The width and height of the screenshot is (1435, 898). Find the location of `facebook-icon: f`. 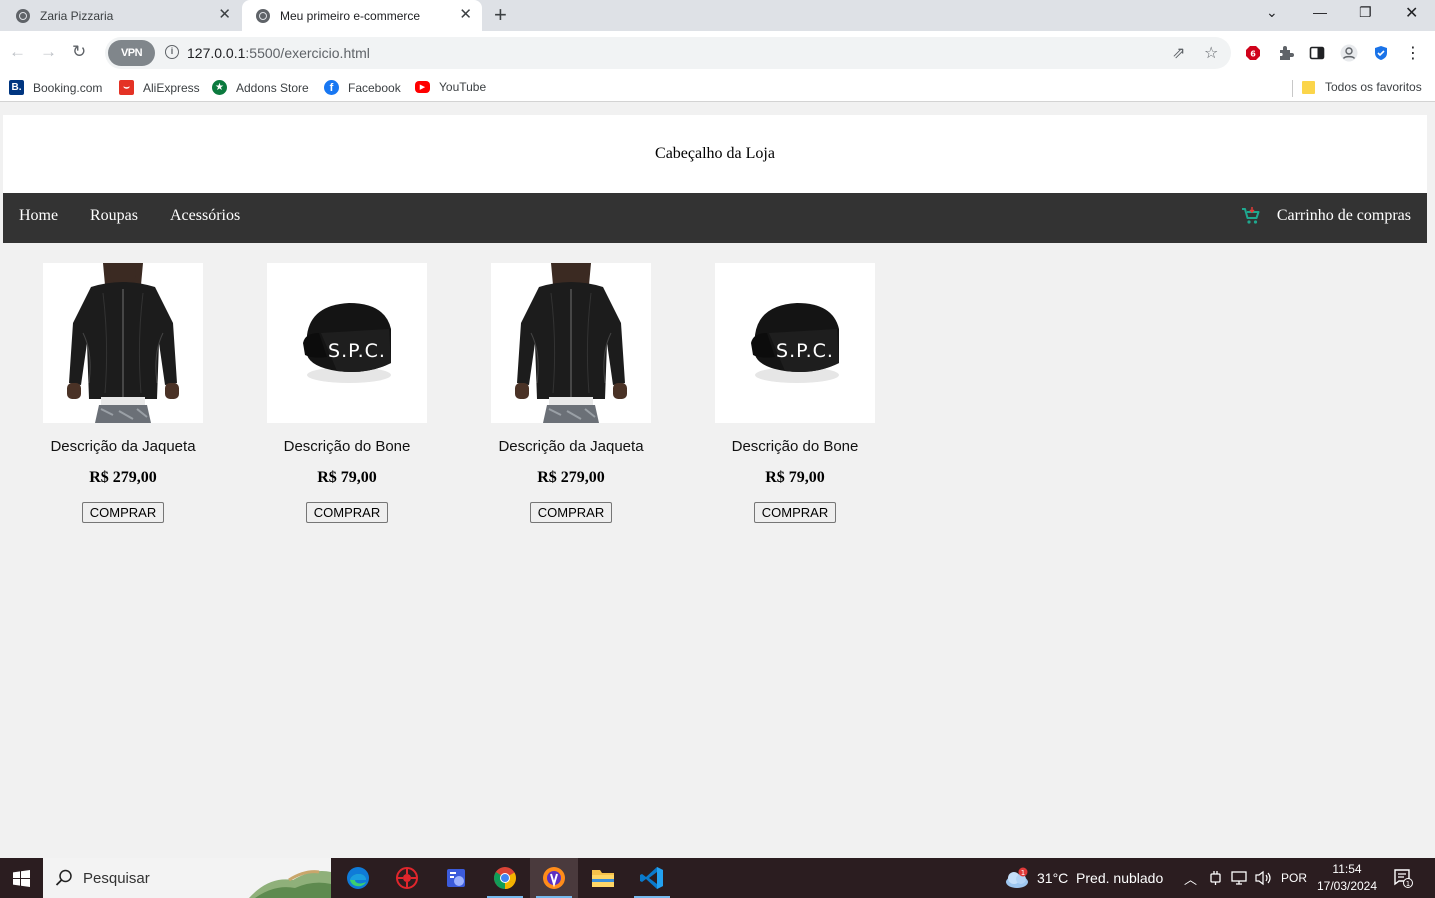

facebook-icon: f is located at coordinates (331, 87).